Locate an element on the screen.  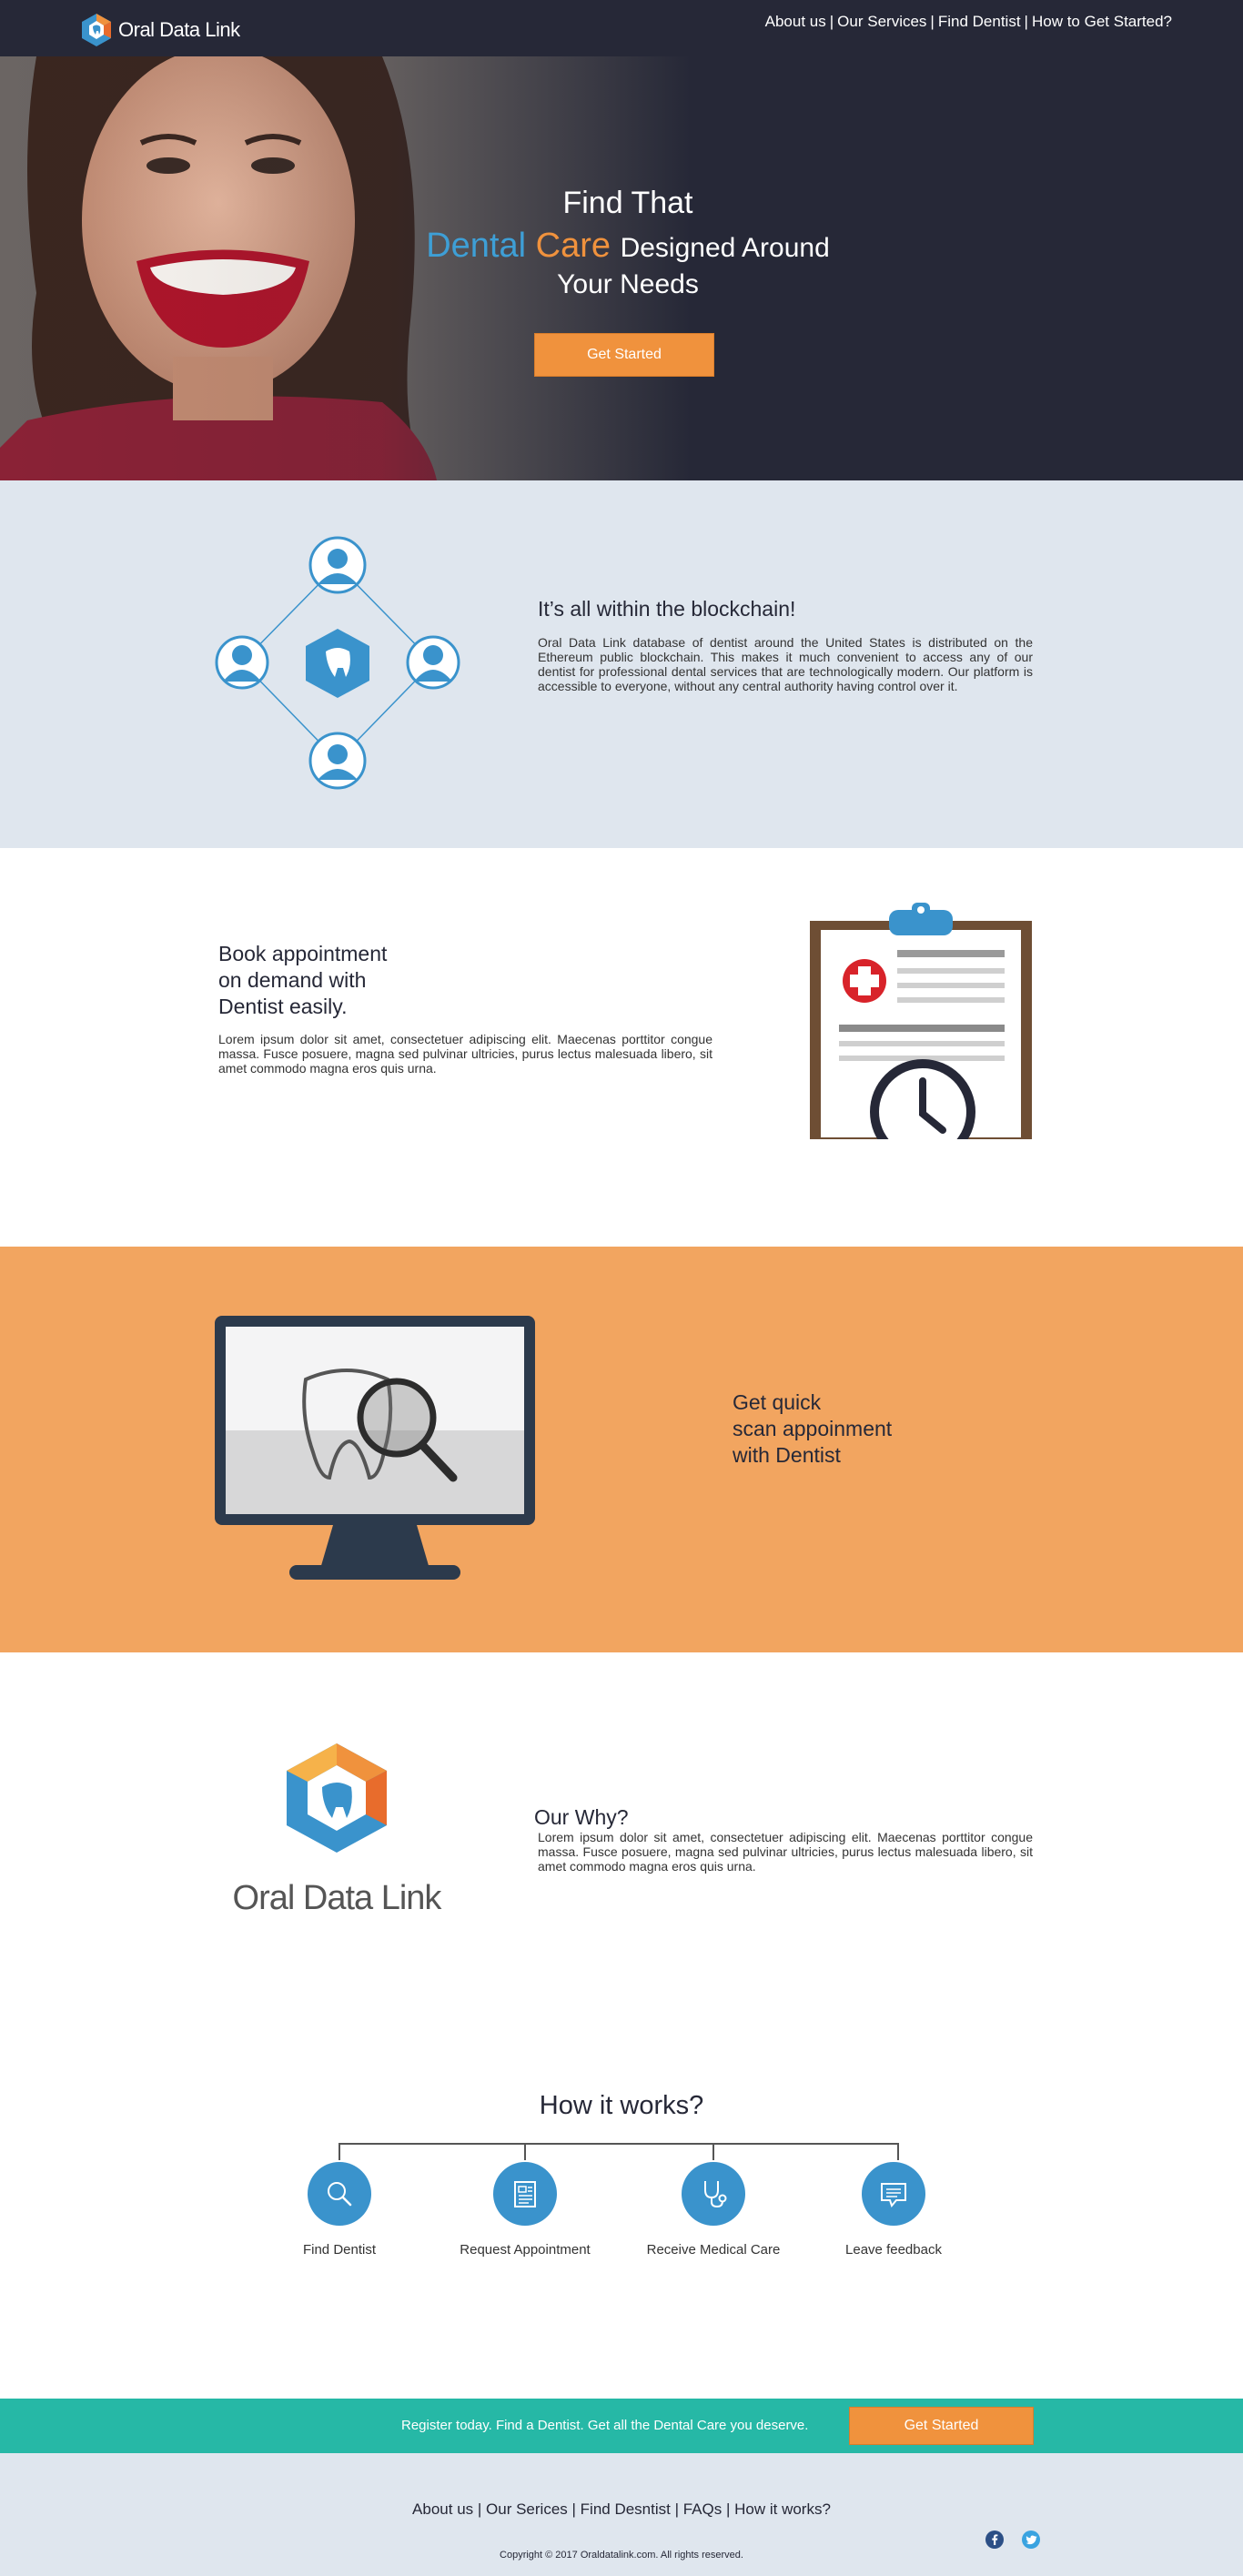
hero-line-1: Find That is located at coordinates (627, 203).